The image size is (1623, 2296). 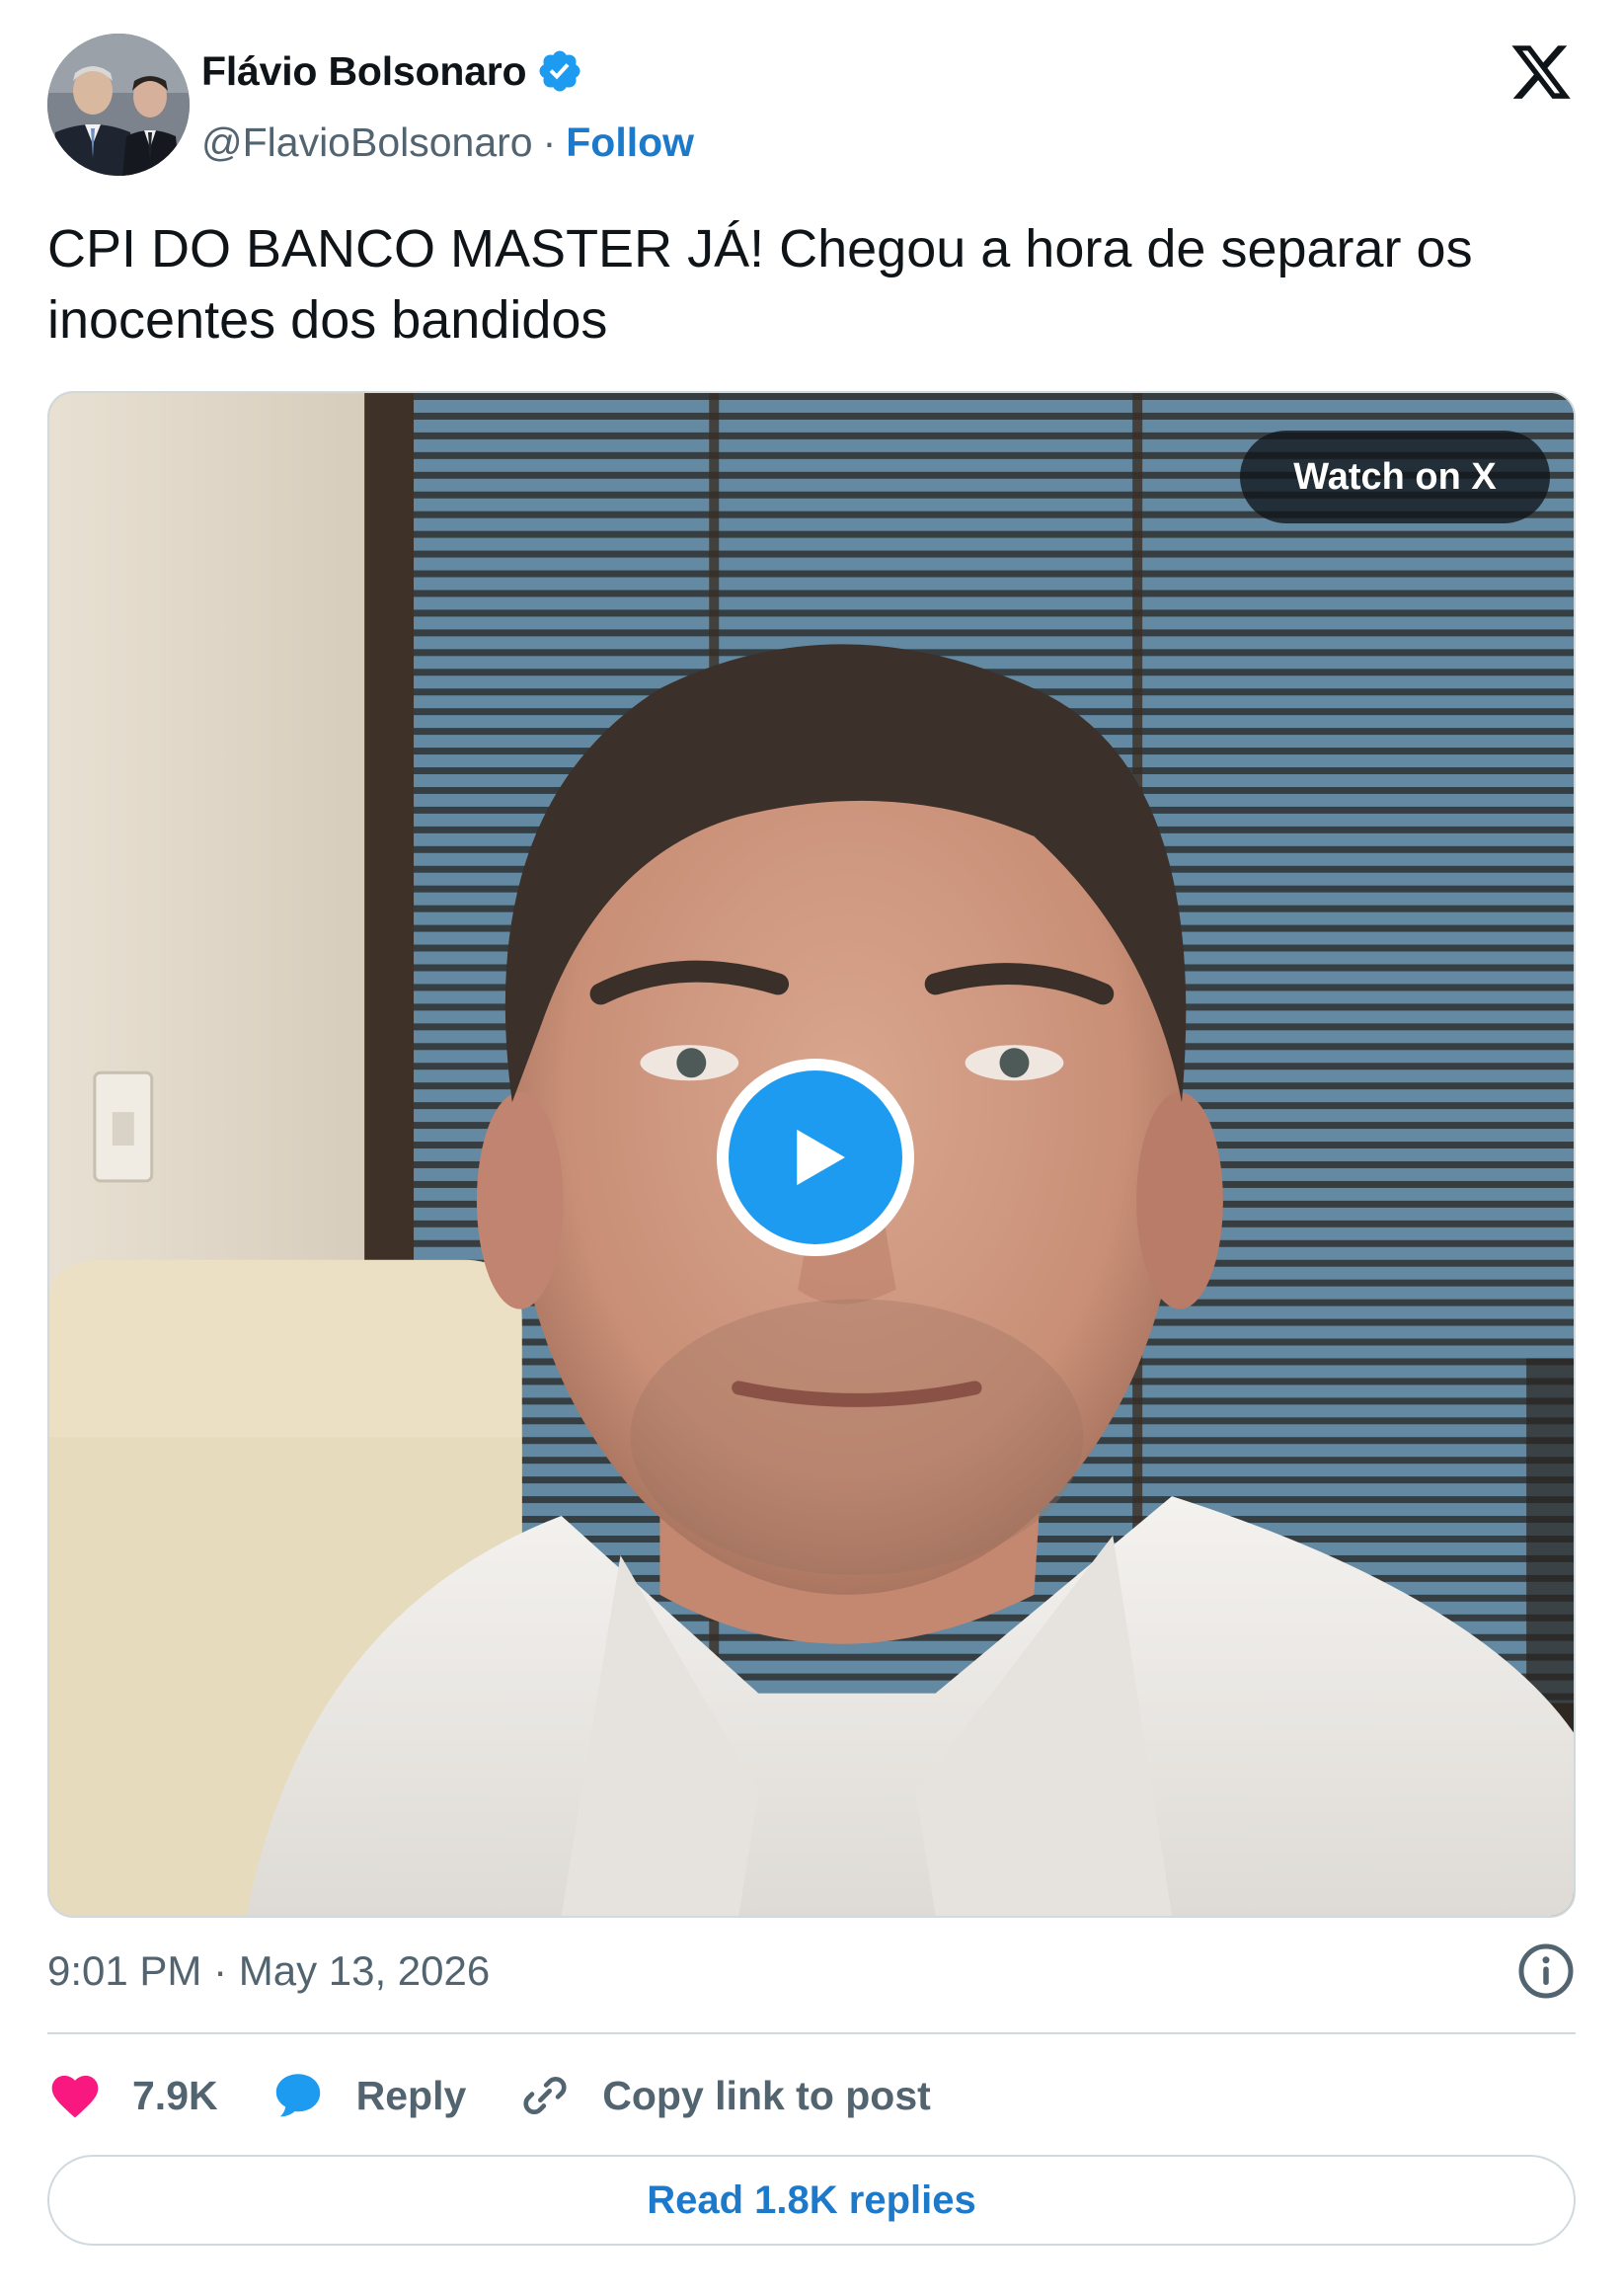 I want to click on handle-row: @FlavioBolsonaro · Follow, so click(x=447, y=143).